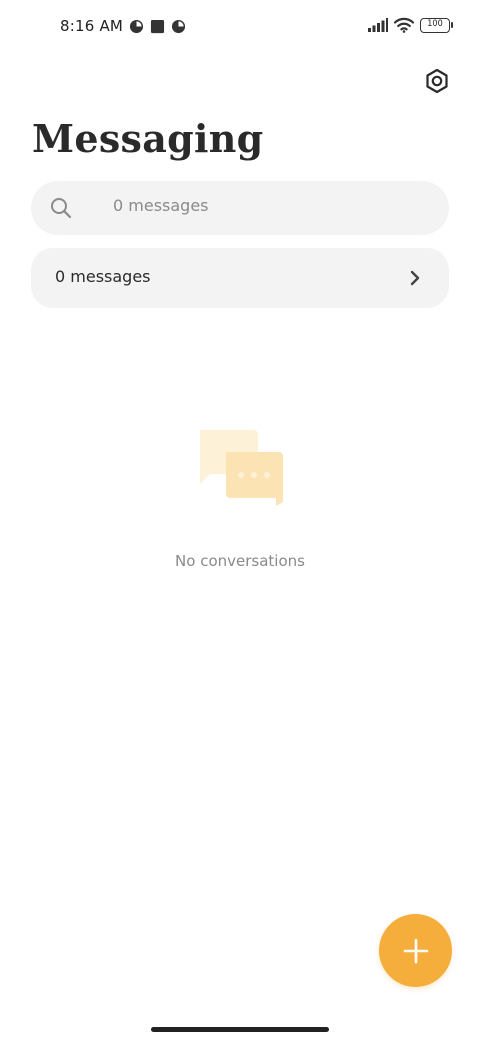 Image resolution: width=480 pixels, height=1040 pixels. Describe the element at coordinates (378, 25) in the screenshot. I see `signal-bars-icon` at that location.